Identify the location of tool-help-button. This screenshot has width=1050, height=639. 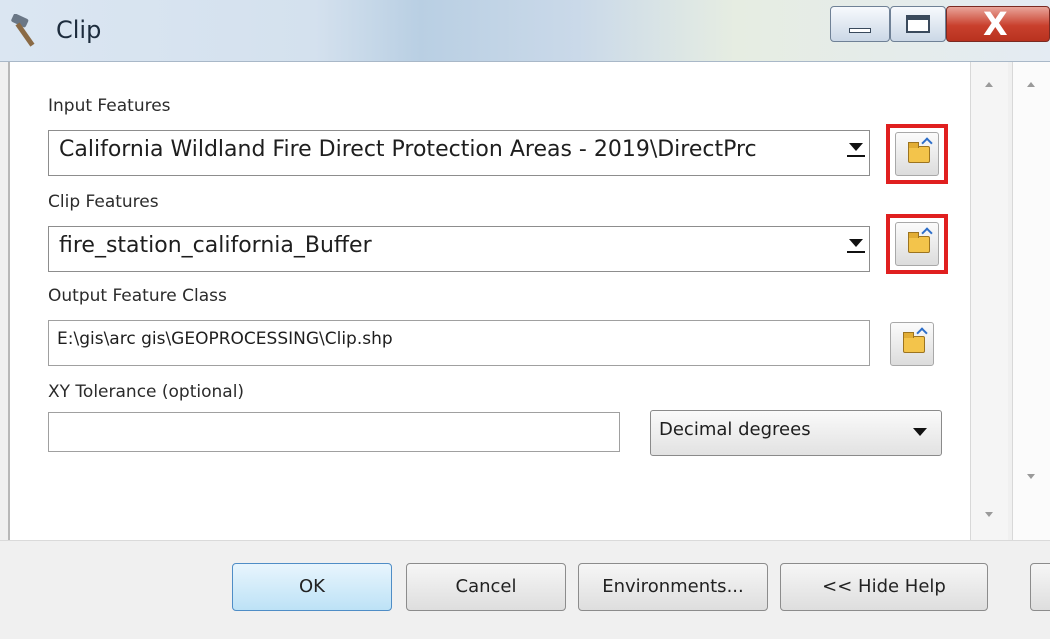
(1040, 587).